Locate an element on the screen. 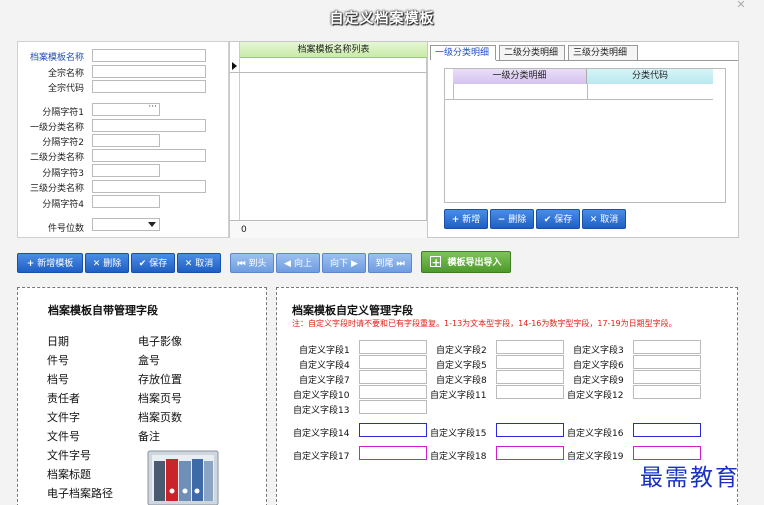  sep3-label: 分隔字符3 is located at coordinates (63, 174).